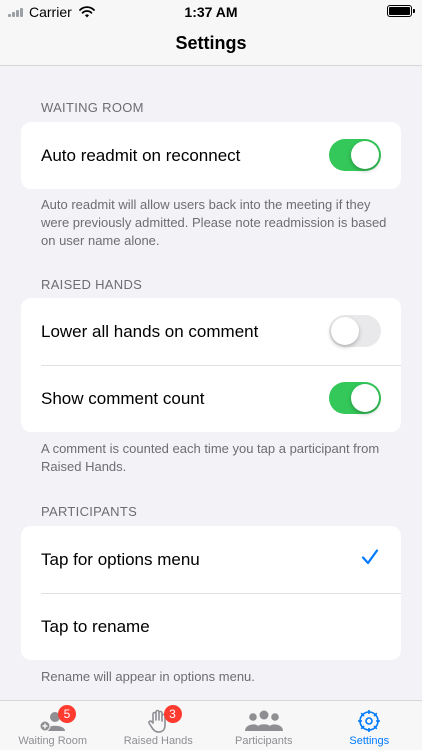  I want to click on auto-readmit-row: Auto readmit on reconnect, so click(211, 155).